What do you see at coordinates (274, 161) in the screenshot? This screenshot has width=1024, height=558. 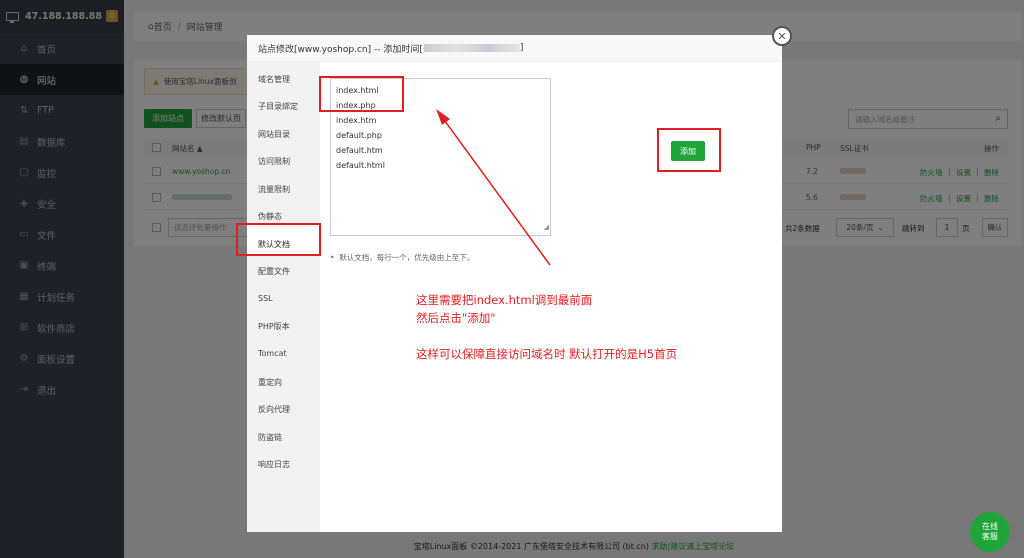 I see `modal-nav-access-limit: 访问限制` at bounding box center [274, 161].